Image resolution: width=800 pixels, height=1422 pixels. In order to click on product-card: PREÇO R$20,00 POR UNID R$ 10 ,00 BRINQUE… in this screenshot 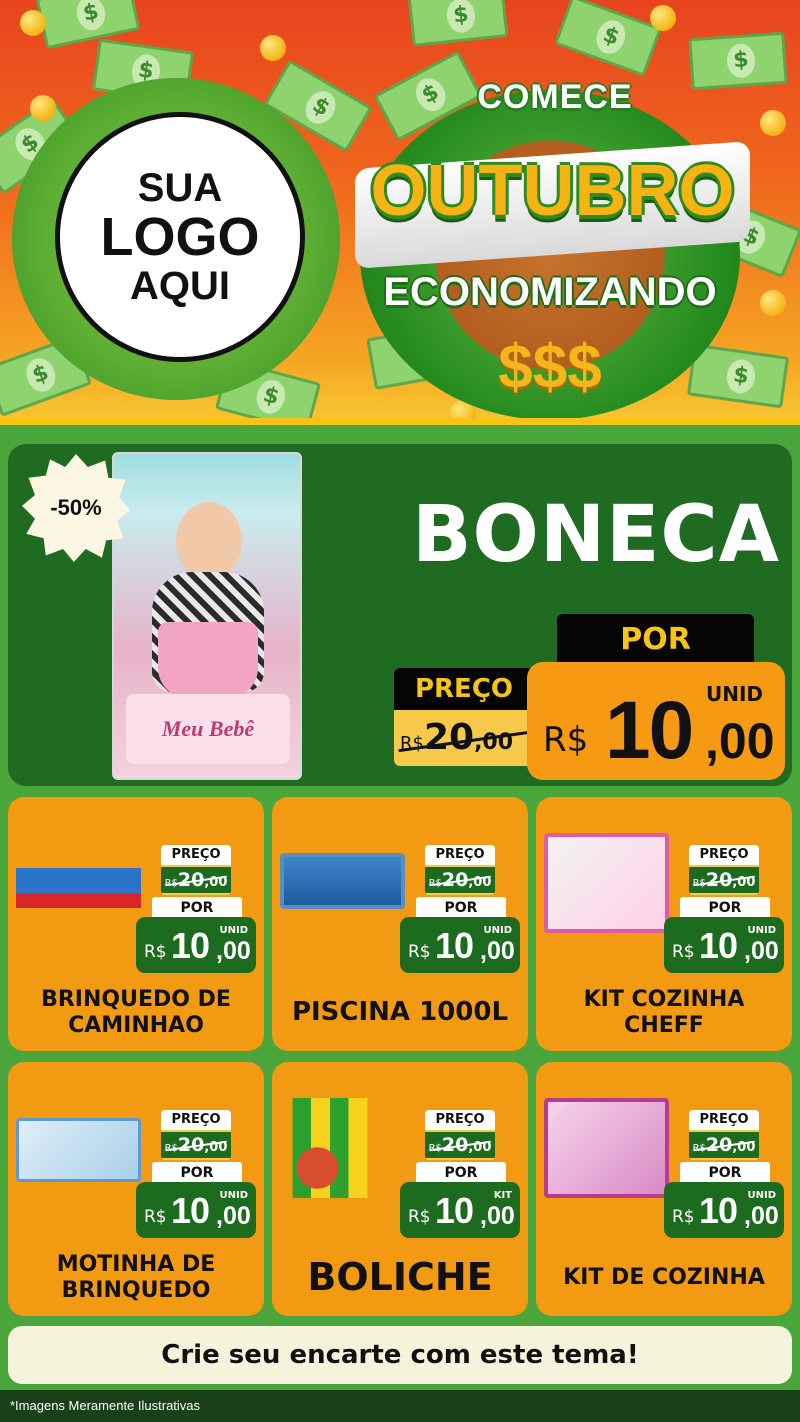, I will do `click(136, 924)`.